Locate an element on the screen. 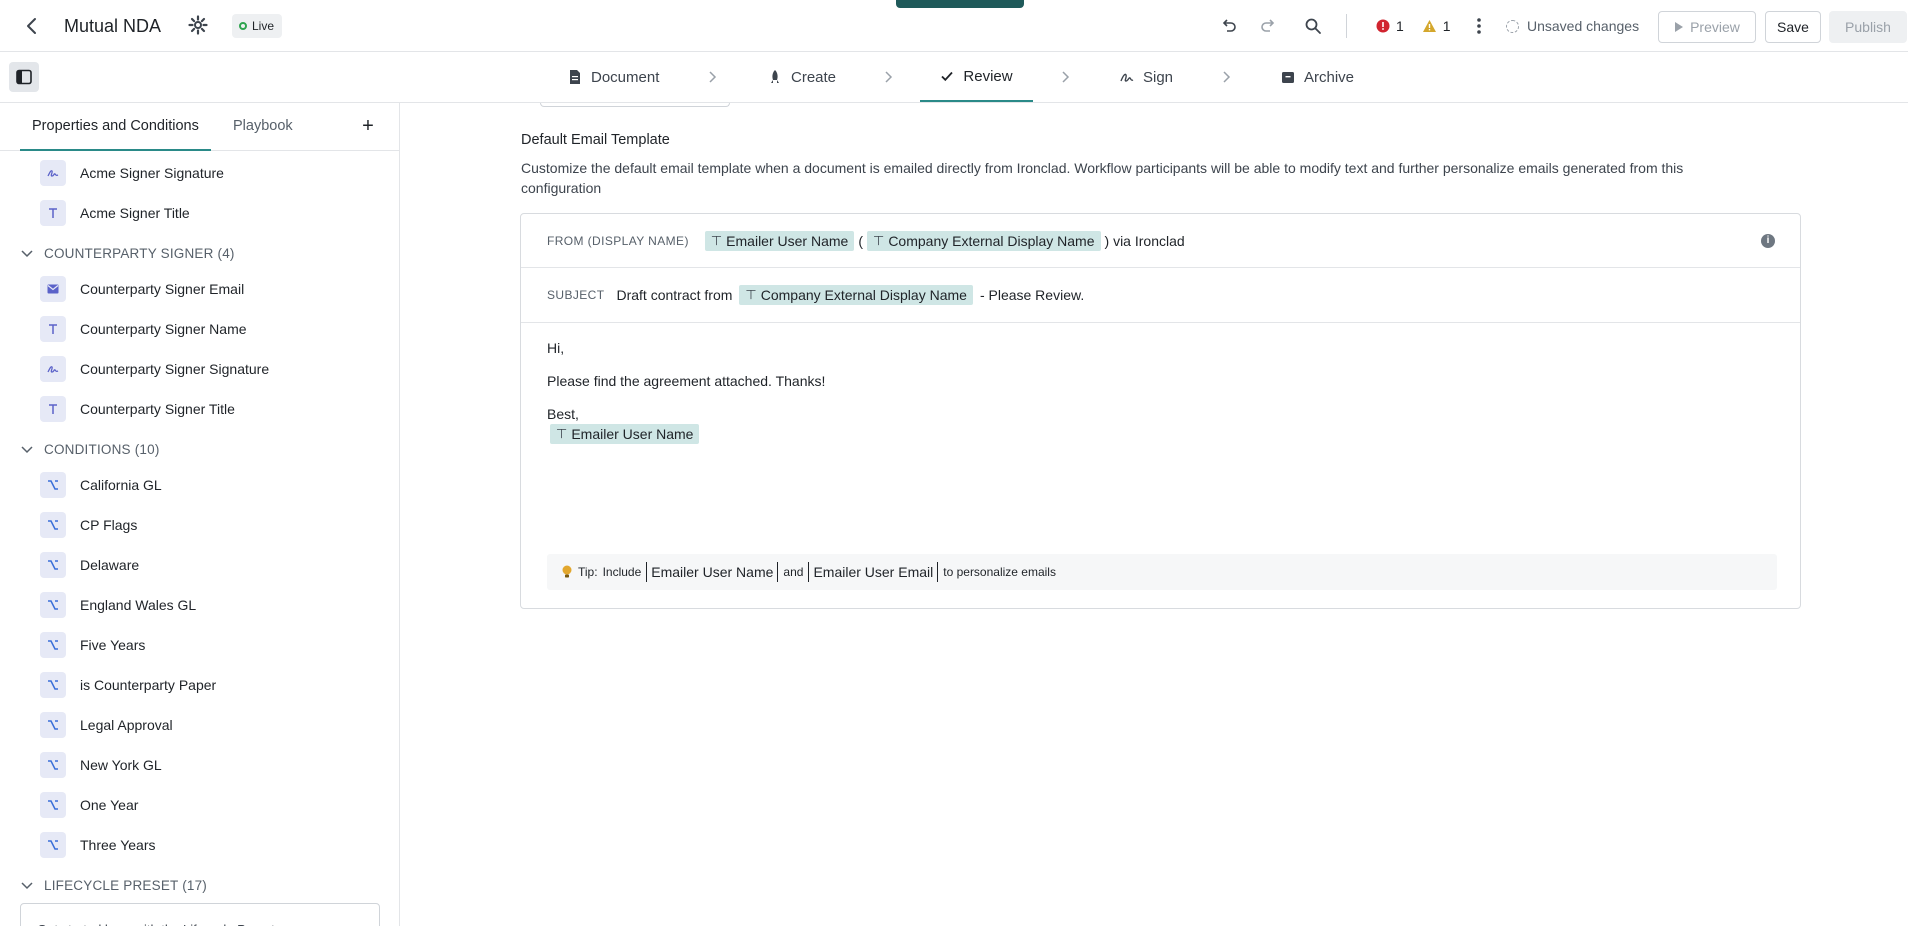  step-sign: Sign is located at coordinates (1146, 77).